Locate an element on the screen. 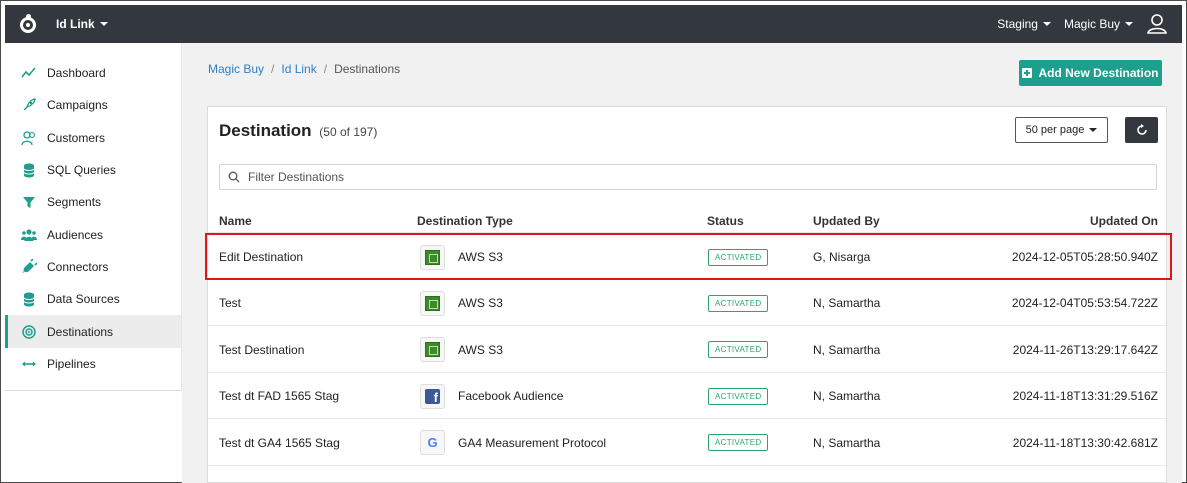  sidebar-item-label: SQL Queries is located at coordinates (81, 170).